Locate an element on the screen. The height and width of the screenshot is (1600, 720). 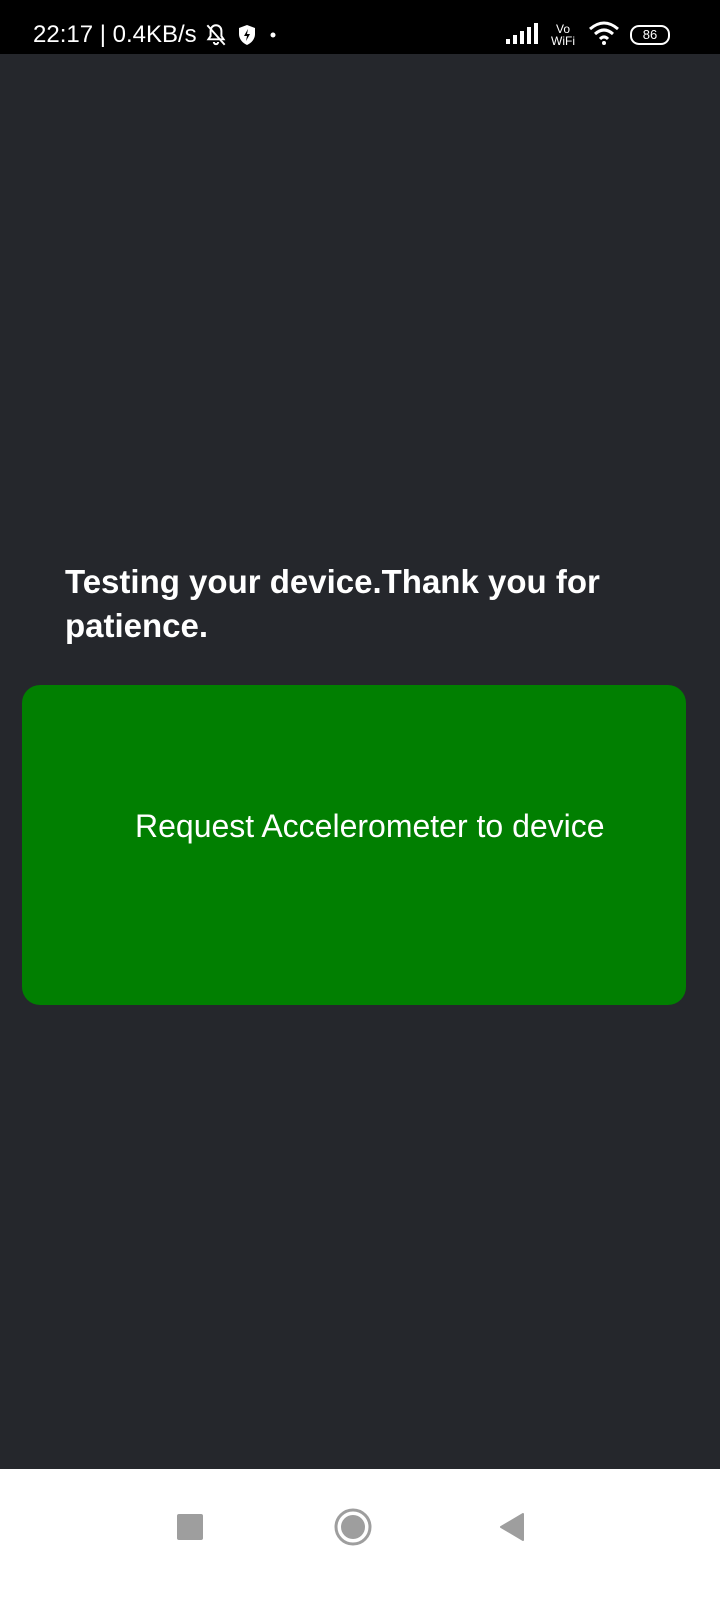
vowifi-indicator: Vo WiFi is located at coordinates (563, 35).